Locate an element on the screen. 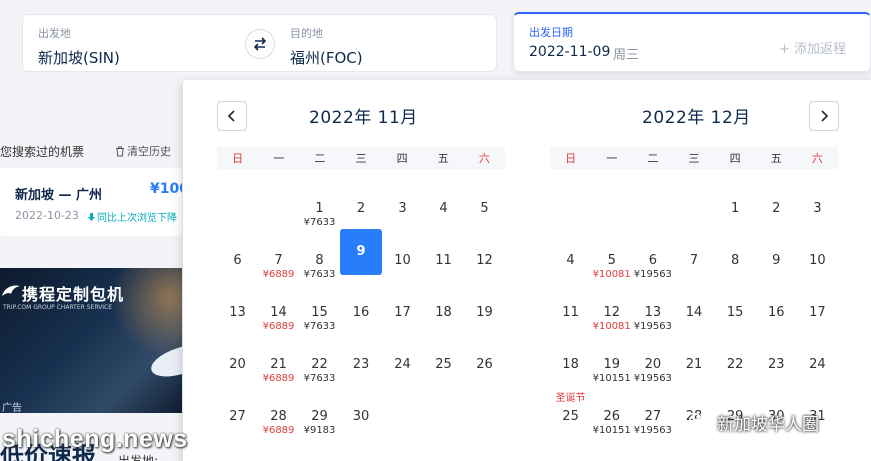 This screenshot has width=871, height=461. calendar-day: 20 ¥19563 is located at coordinates (652, 357).